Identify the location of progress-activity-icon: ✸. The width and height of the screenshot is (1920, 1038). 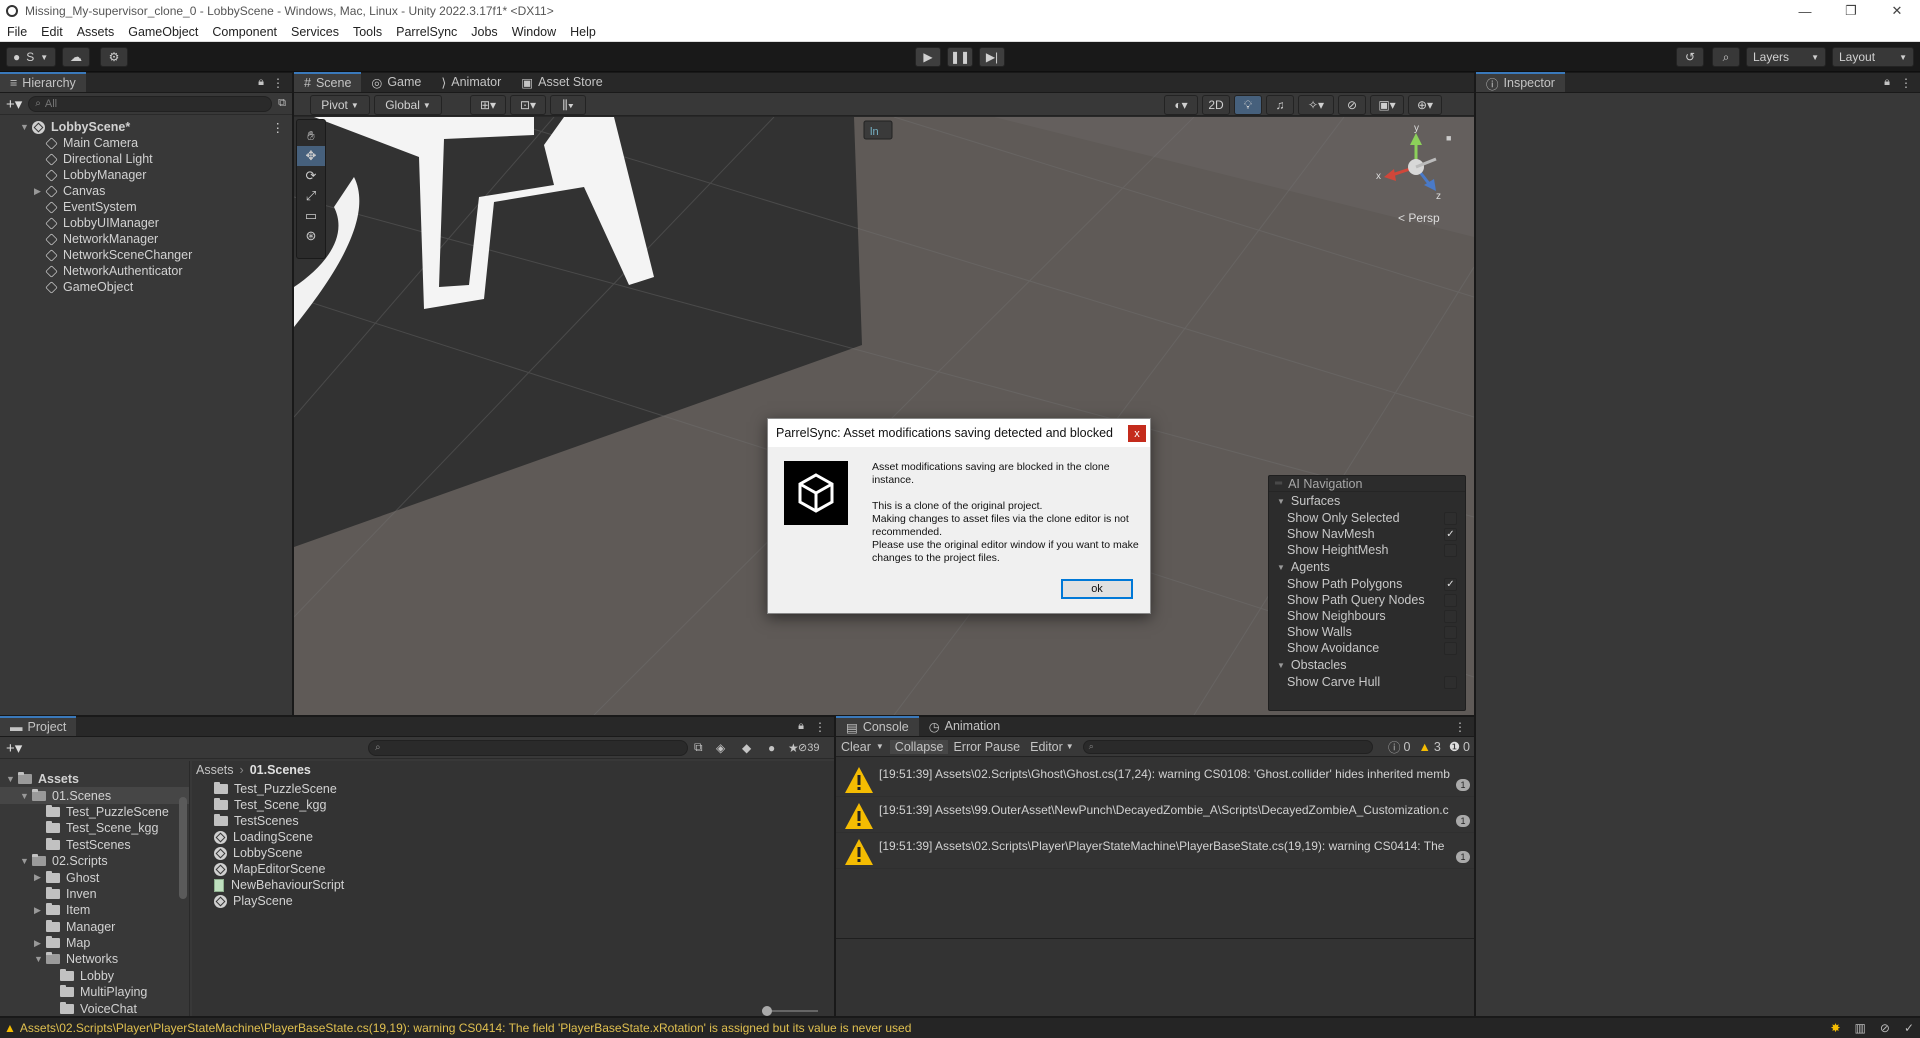
(1835, 1028).